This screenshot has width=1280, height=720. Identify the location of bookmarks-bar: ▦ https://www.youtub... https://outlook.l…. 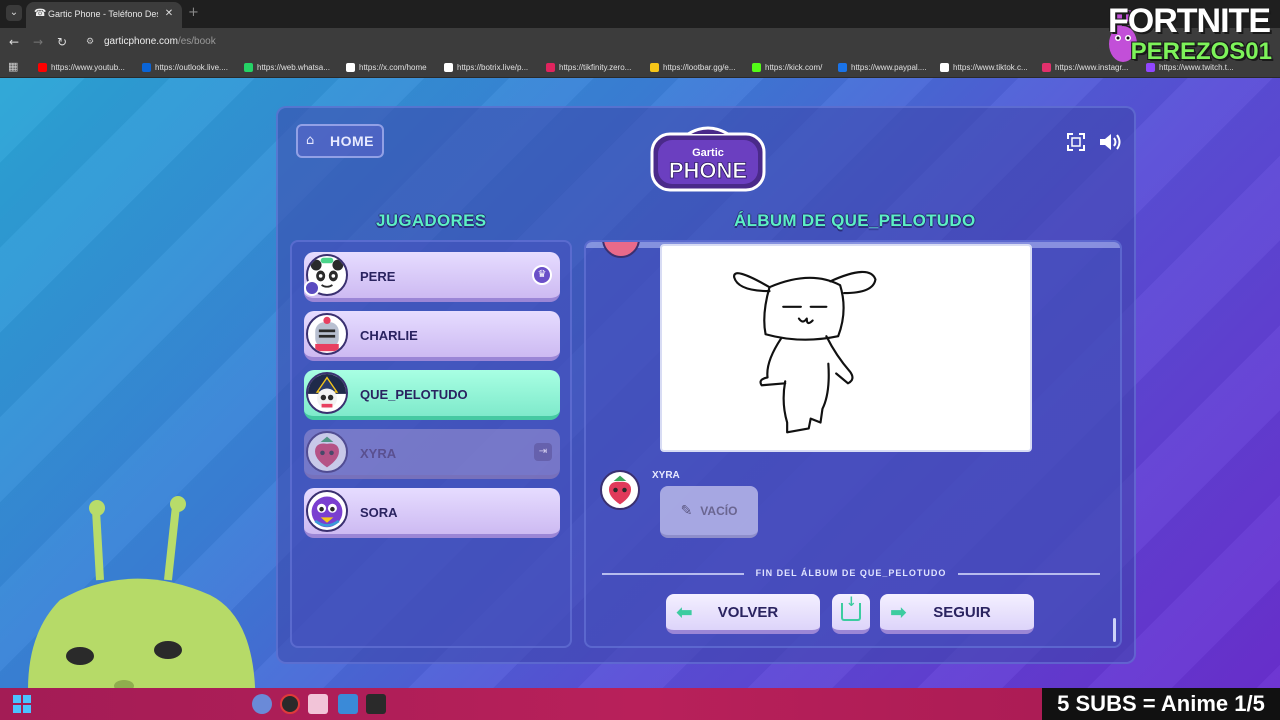
(640, 67).